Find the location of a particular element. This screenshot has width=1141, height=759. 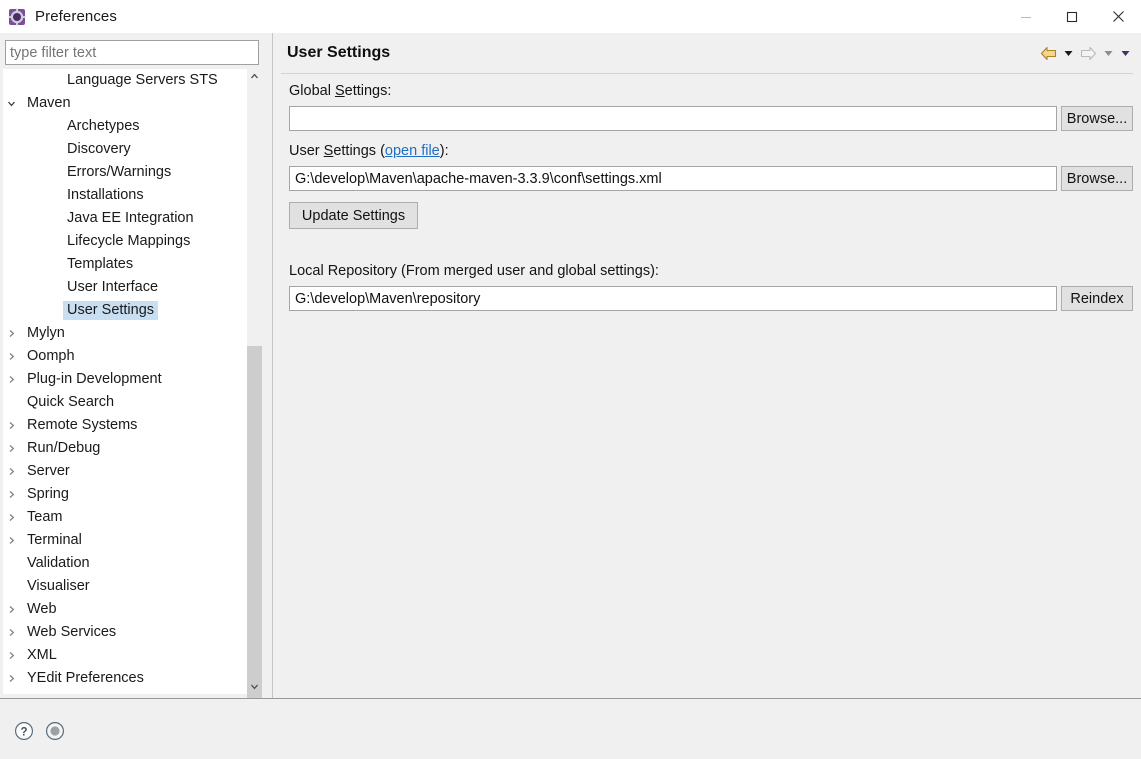

scrollbar-thumb is located at coordinates (254, 529).